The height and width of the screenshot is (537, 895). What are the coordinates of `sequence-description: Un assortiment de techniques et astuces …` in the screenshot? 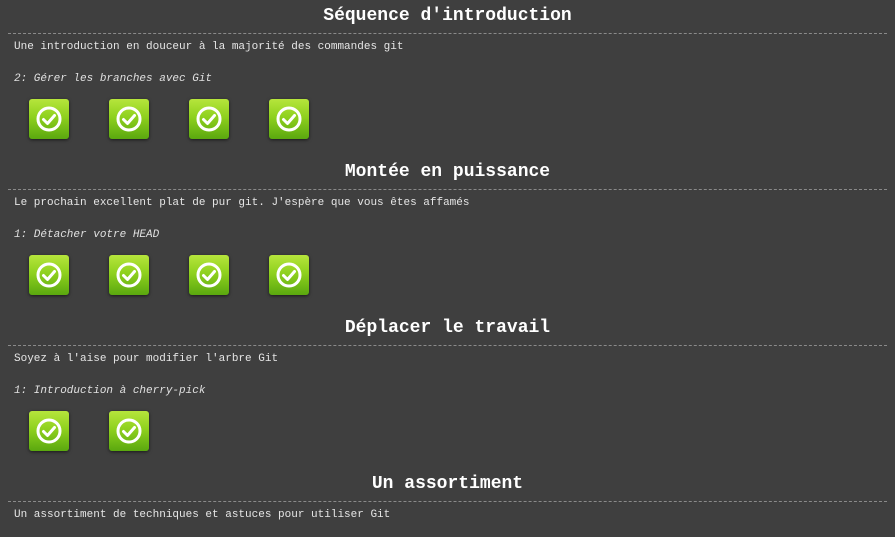 It's located at (202, 515).